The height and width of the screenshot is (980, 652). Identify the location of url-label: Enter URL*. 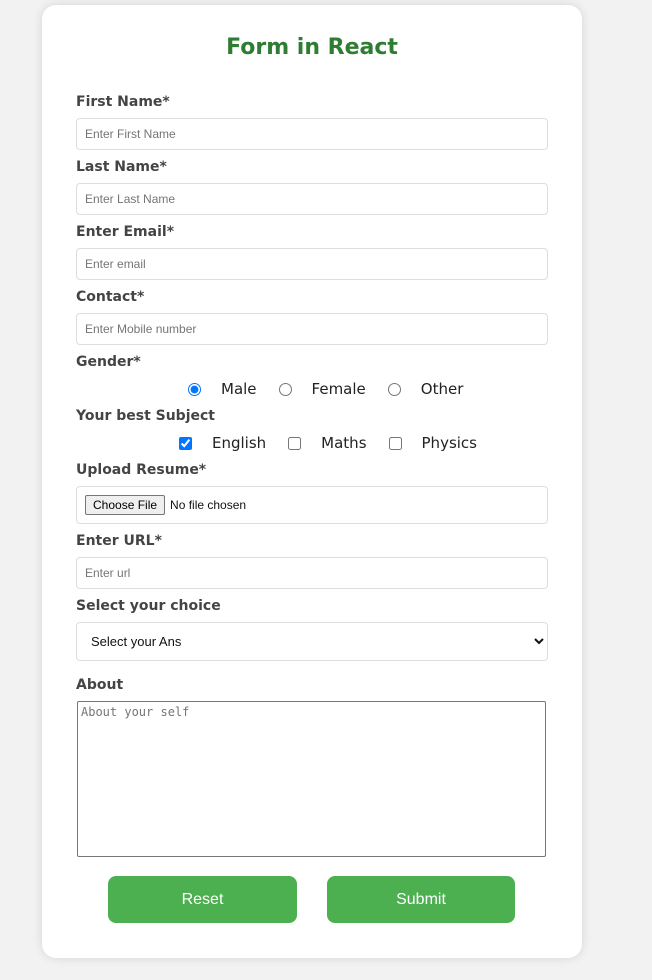
(119, 541).